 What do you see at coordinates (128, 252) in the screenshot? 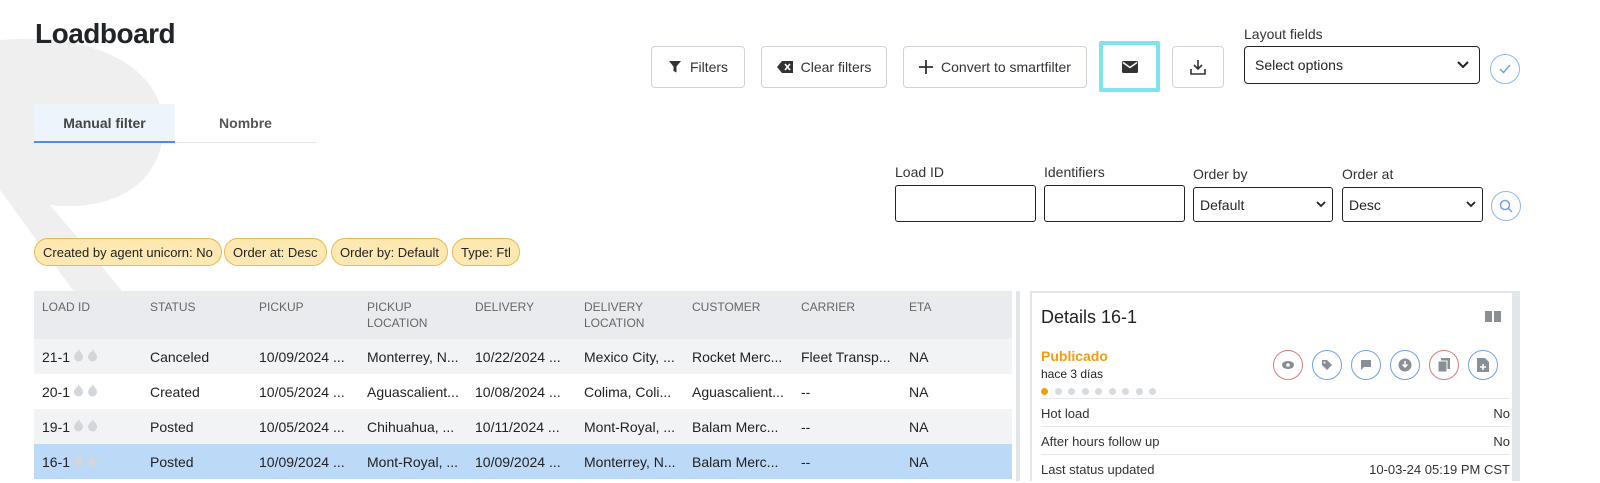
I see `filter-chip: Created by agent unicorn: No` at bounding box center [128, 252].